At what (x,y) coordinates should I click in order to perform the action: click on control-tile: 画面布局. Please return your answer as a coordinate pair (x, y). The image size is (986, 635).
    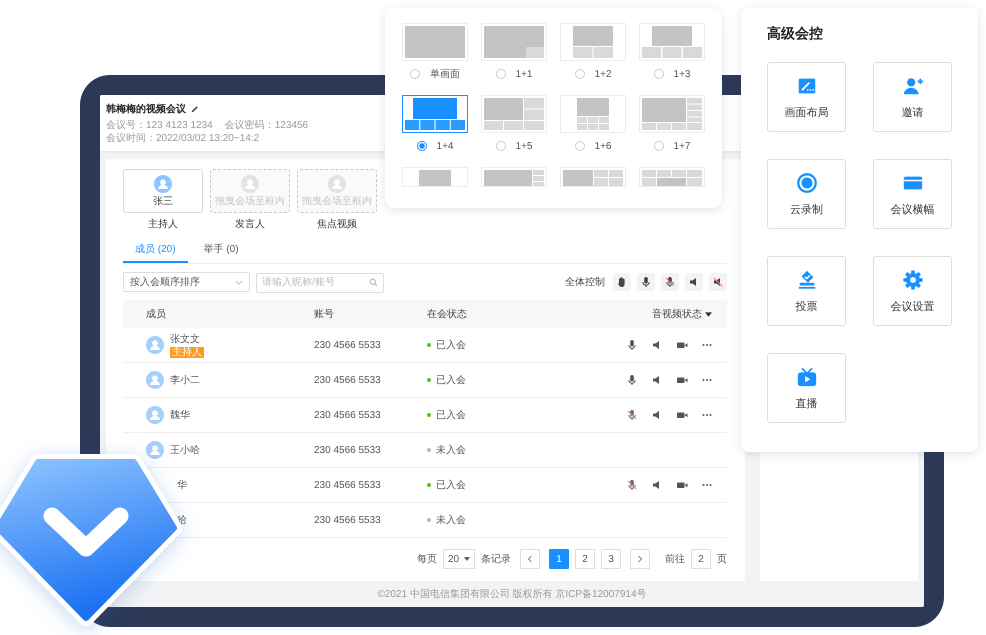
    Looking at the image, I should click on (806, 97).